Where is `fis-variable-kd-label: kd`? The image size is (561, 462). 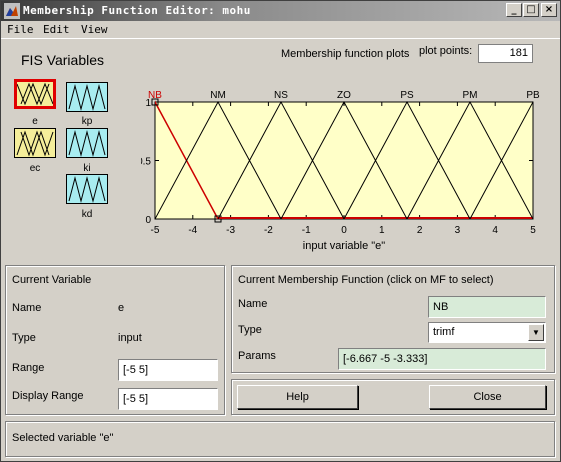 fis-variable-kd-label: kd is located at coordinates (87, 214).